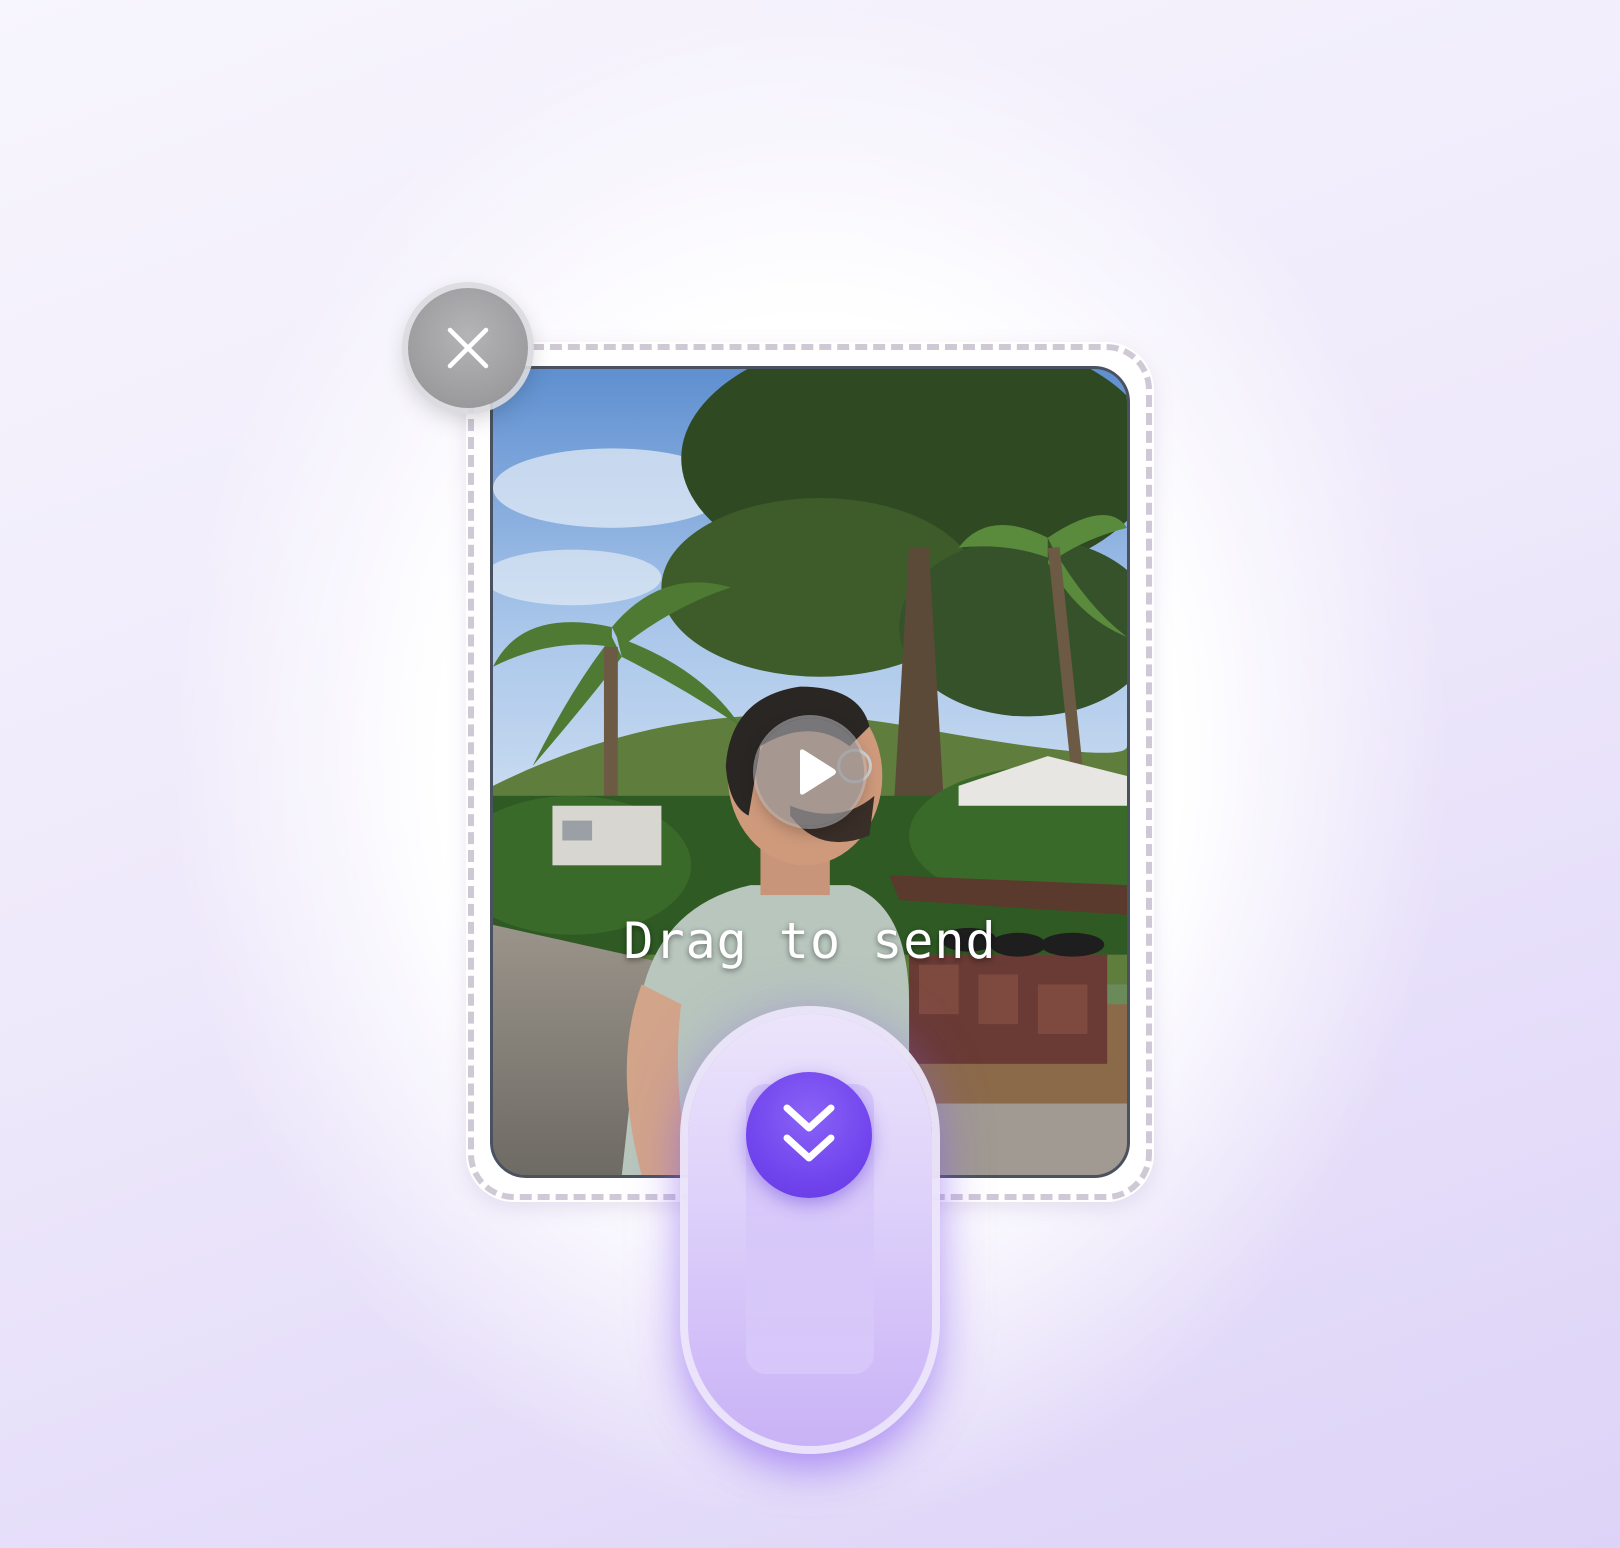 This screenshot has height=1548, width=1620. What do you see at coordinates (818, 772) in the screenshot?
I see `play-icon` at bounding box center [818, 772].